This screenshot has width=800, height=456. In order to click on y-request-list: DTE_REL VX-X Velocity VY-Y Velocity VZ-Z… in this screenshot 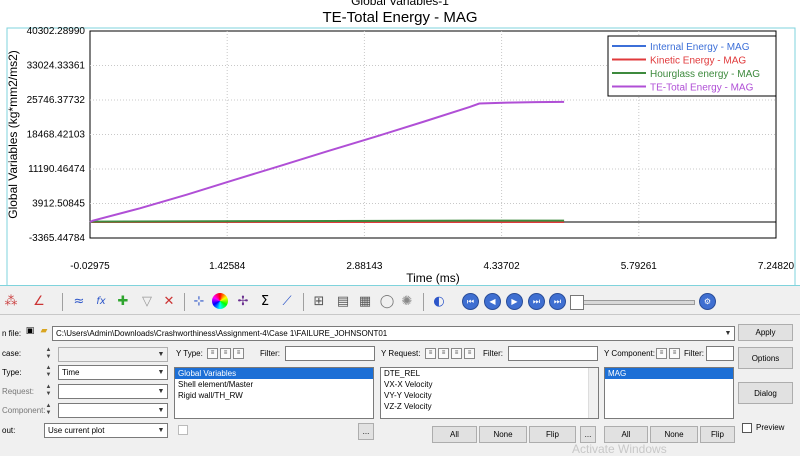, I will do `click(489, 393)`.